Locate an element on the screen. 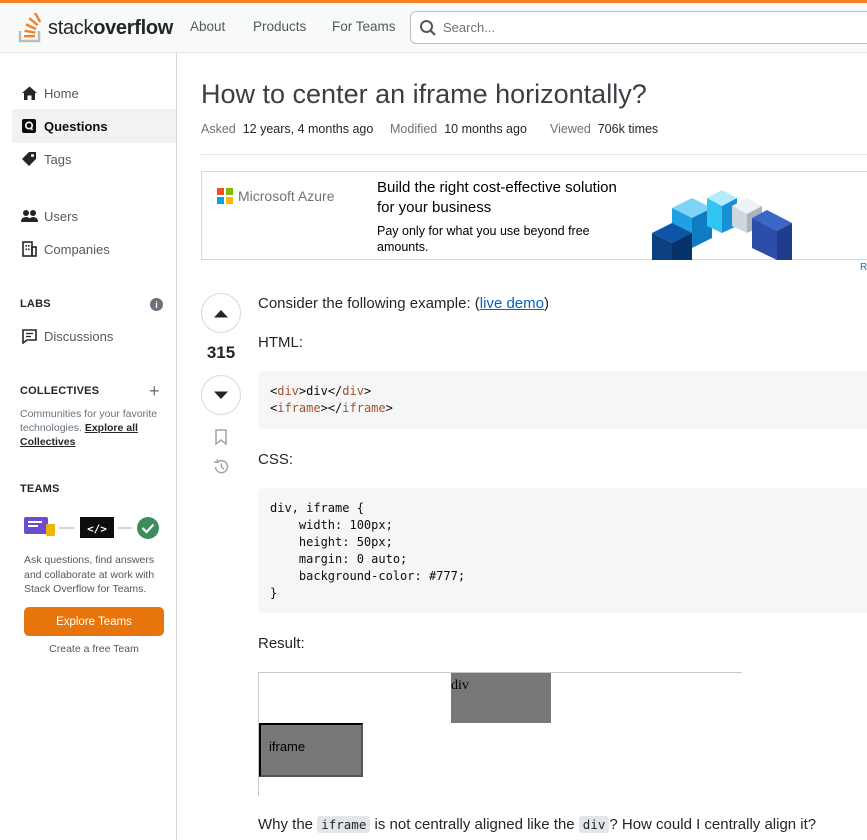 The height and width of the screenshot is (840, 867). nav-about: About is located at coordinates (207, 26).